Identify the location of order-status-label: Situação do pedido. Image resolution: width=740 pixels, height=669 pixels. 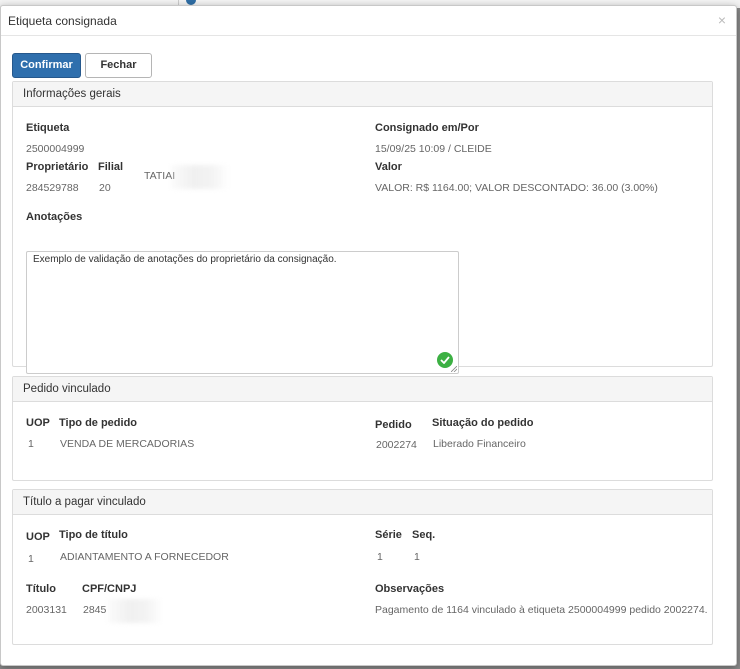
(483, 423).